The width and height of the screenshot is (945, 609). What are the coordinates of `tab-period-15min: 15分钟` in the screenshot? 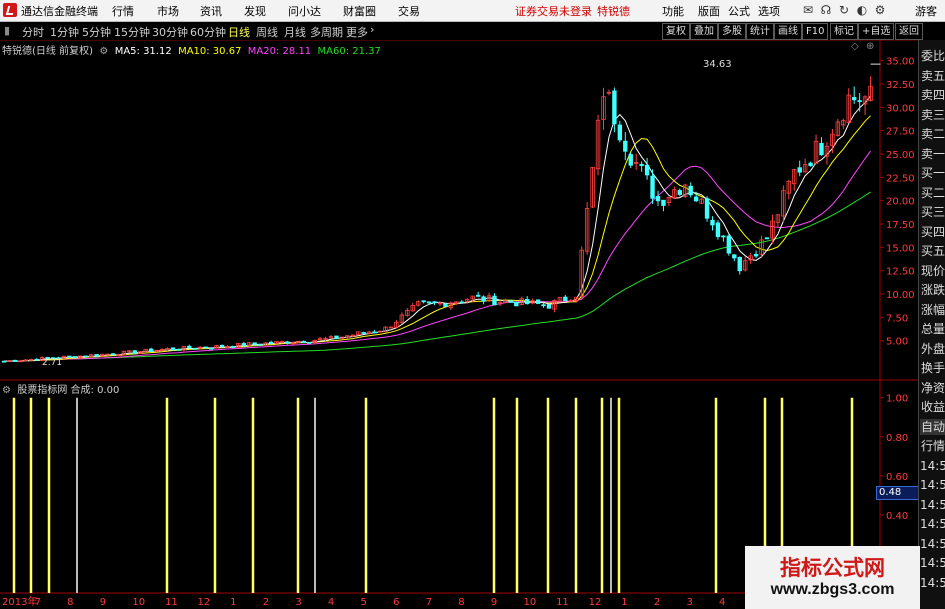 It's located at (132, 32).